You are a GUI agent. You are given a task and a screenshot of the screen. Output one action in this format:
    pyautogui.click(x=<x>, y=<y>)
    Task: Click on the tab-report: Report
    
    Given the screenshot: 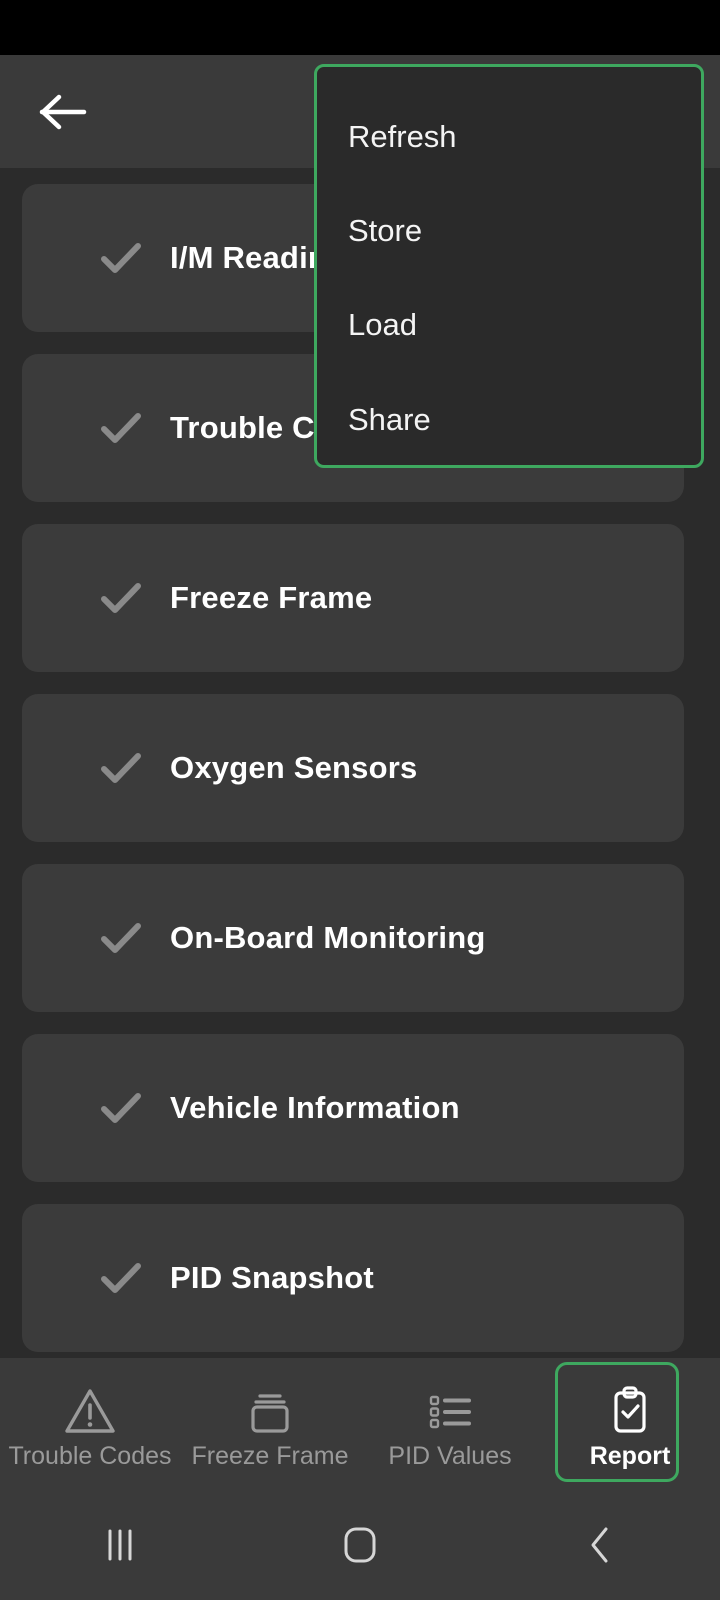 What is the action you would take?
    pyautogui.click(x=630, y=1424)
    